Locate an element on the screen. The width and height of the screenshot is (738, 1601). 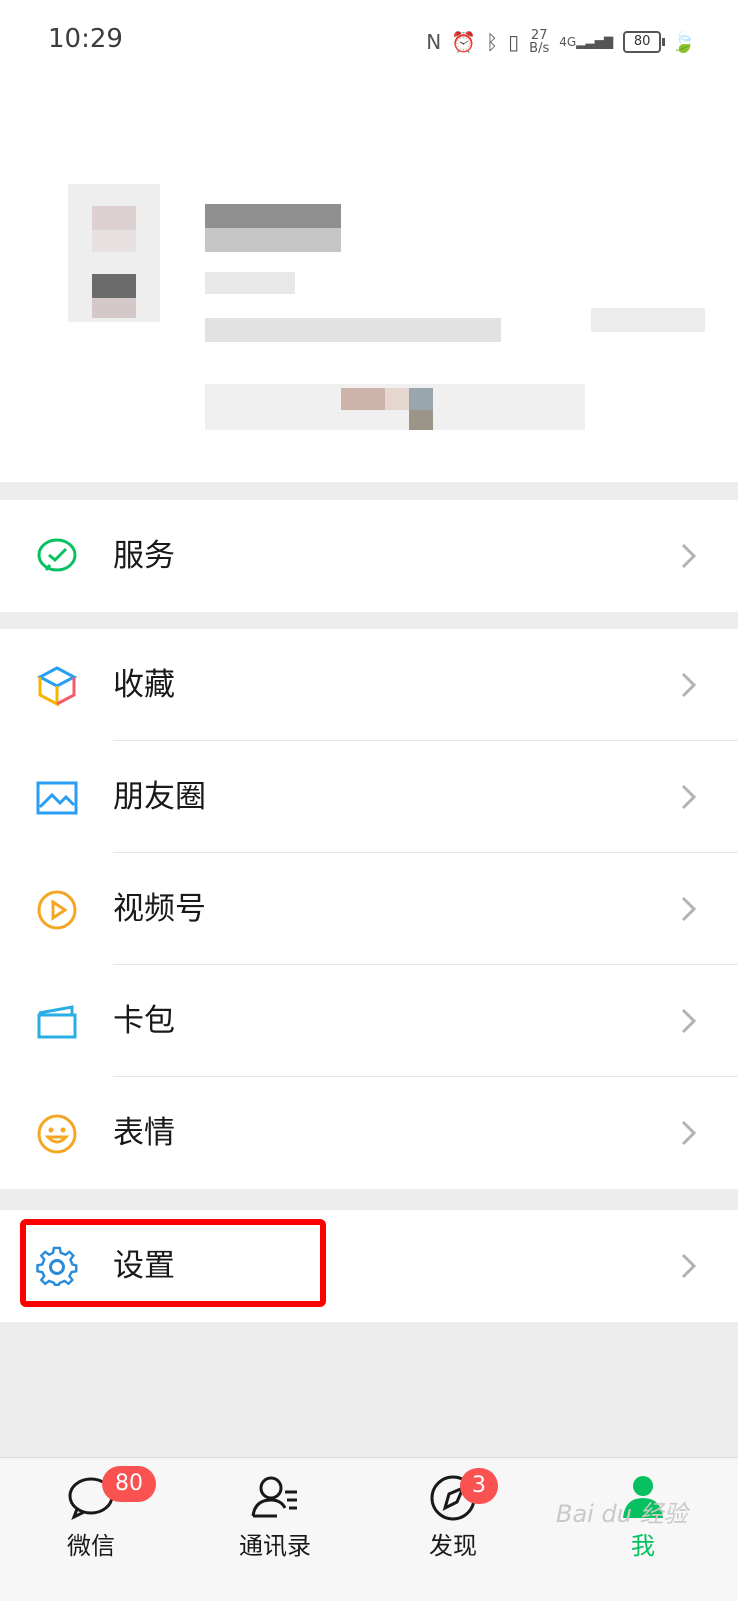
bluetooth-icon: ᛒ is located at coordinates (492, 42).